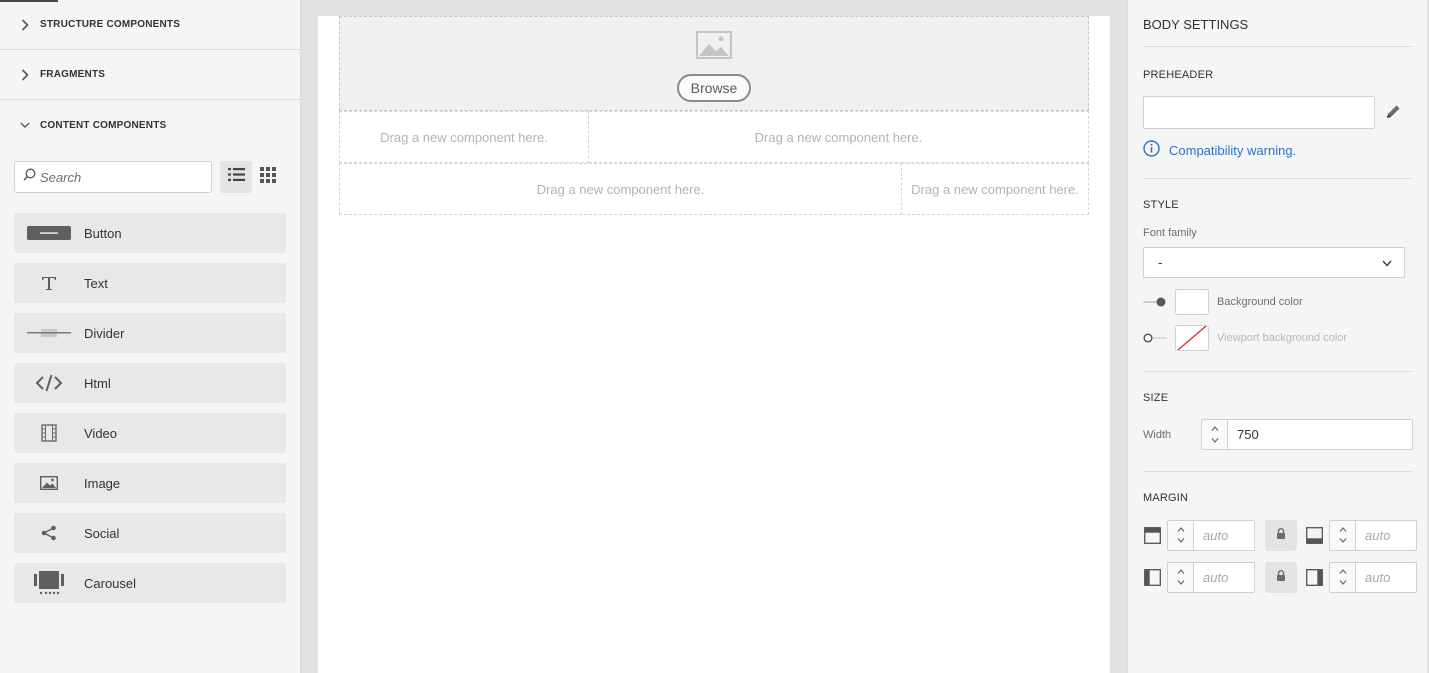 Image resolution: width=1429 pixels, height=673 pixels. Describe the element at coordinates (150, 533) in the screenshot. I see `component-social: Social` at that location.